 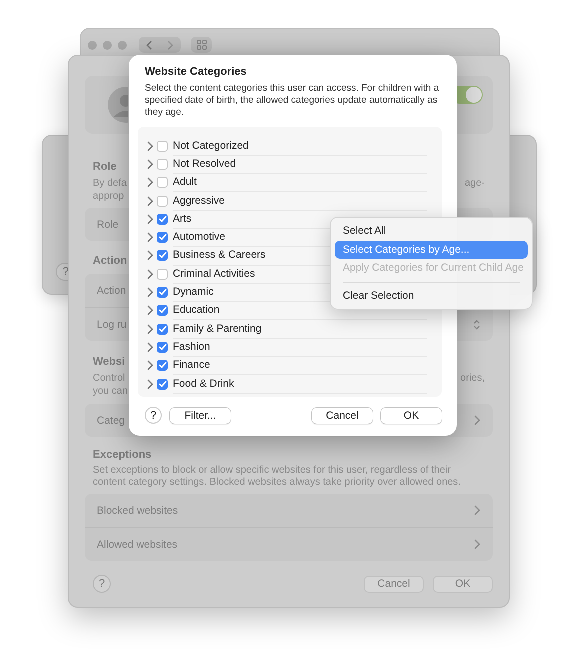 I want to click on cancel-button: Cancel, so click(x=342, y=416).